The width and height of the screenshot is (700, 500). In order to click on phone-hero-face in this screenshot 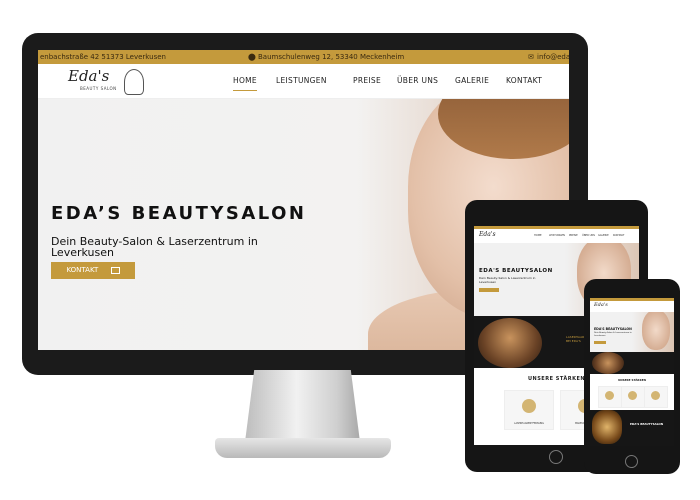, I will do `click(656, 331)`.